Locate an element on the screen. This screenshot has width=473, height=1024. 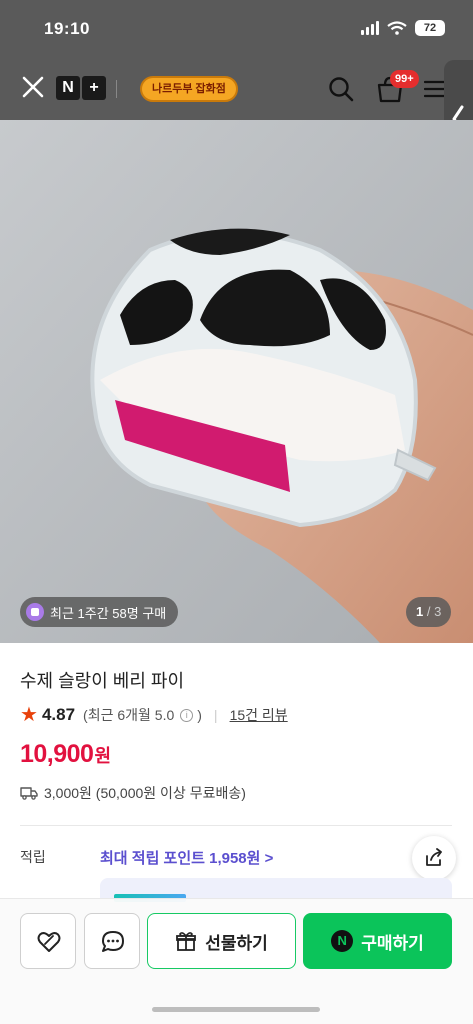
share-button is located at coordinates (434, 858).